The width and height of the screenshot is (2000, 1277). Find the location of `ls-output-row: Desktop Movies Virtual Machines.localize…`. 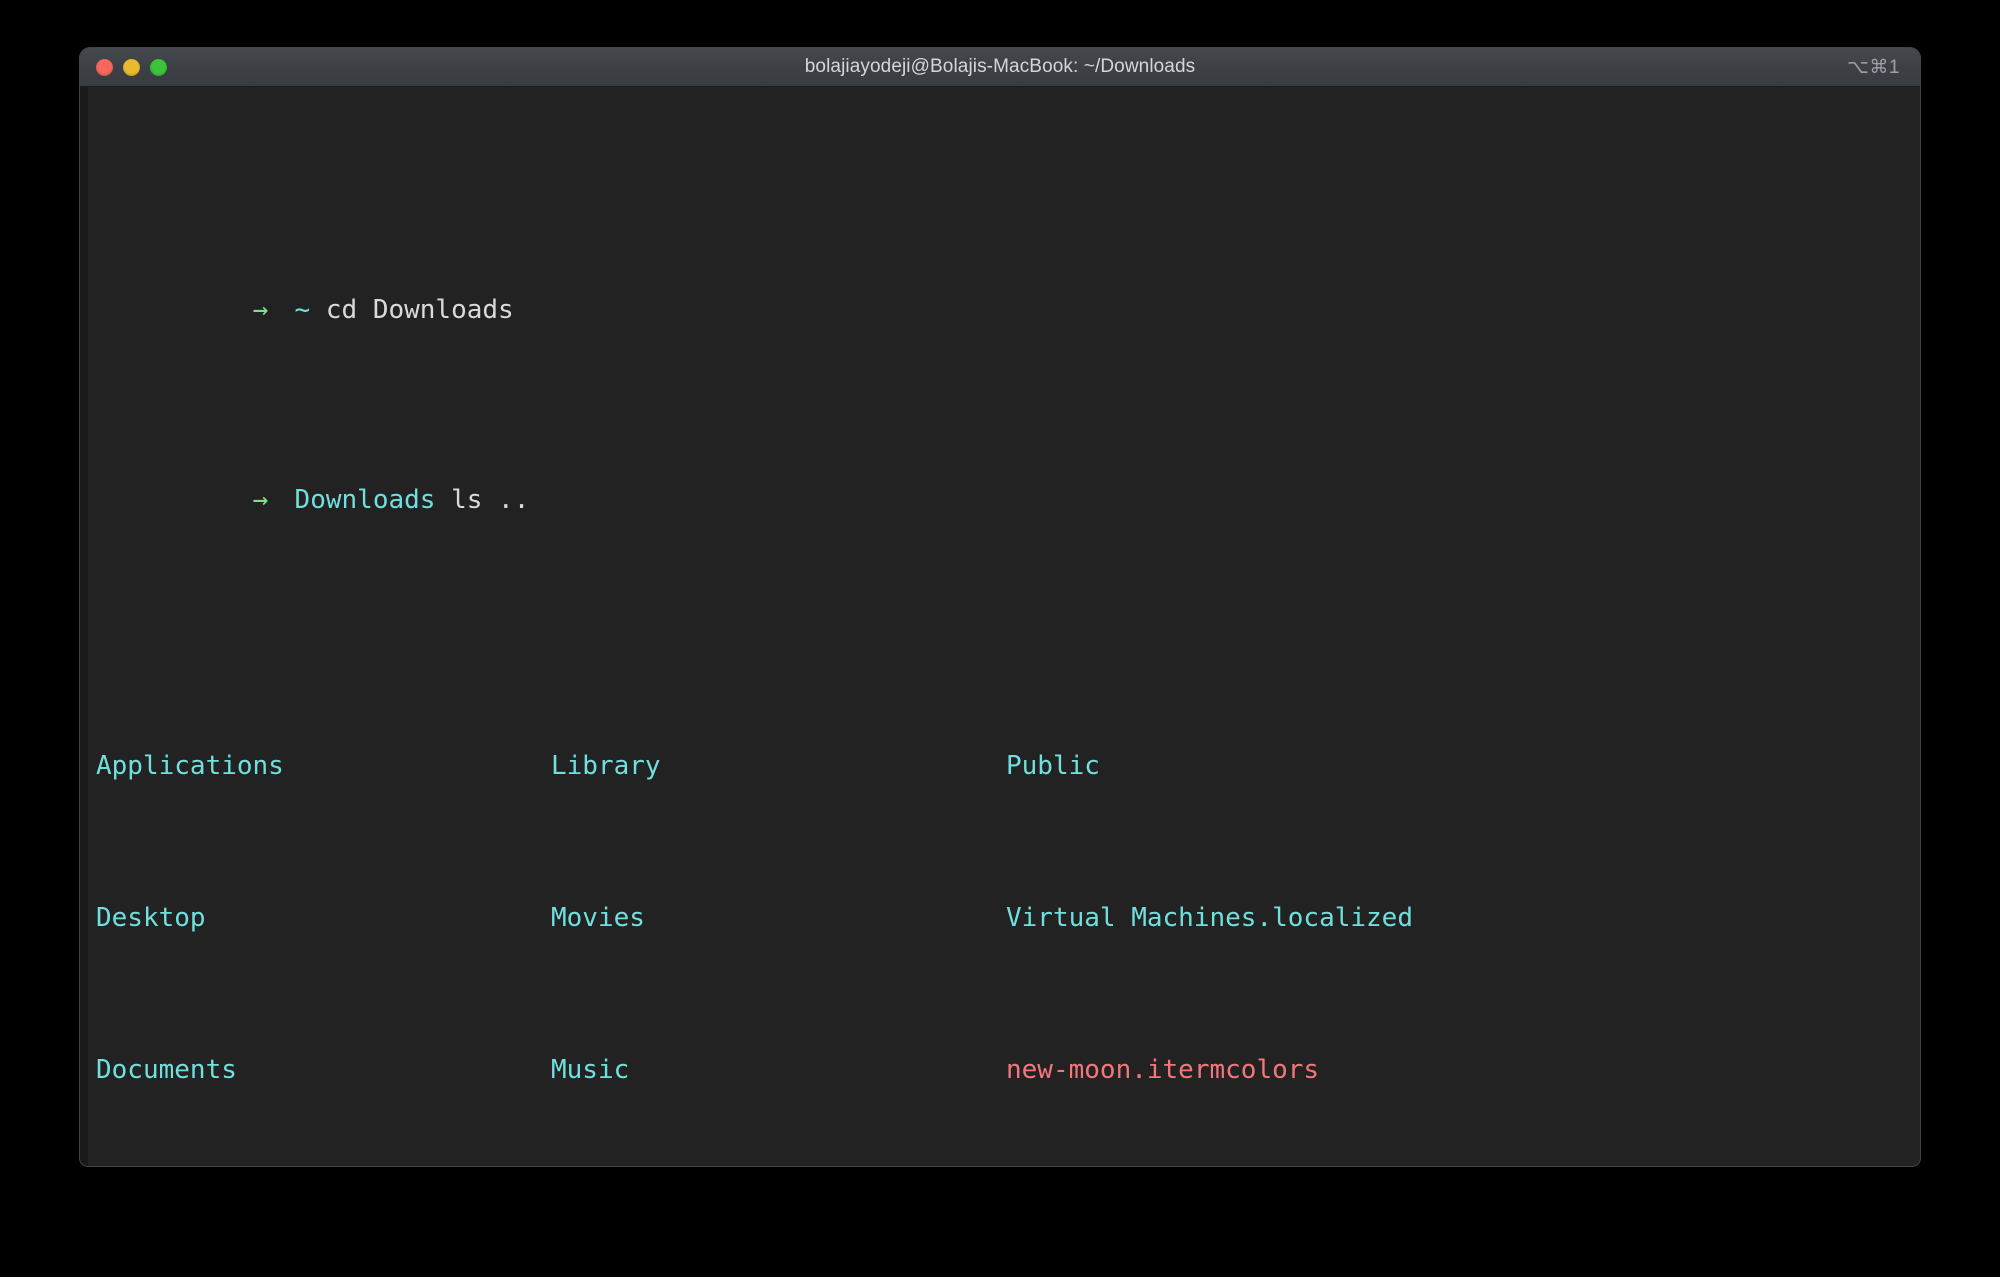

ls-output-row: Desktop Movies Virtual Machines.localize… is located at coordinates (1008, 918).